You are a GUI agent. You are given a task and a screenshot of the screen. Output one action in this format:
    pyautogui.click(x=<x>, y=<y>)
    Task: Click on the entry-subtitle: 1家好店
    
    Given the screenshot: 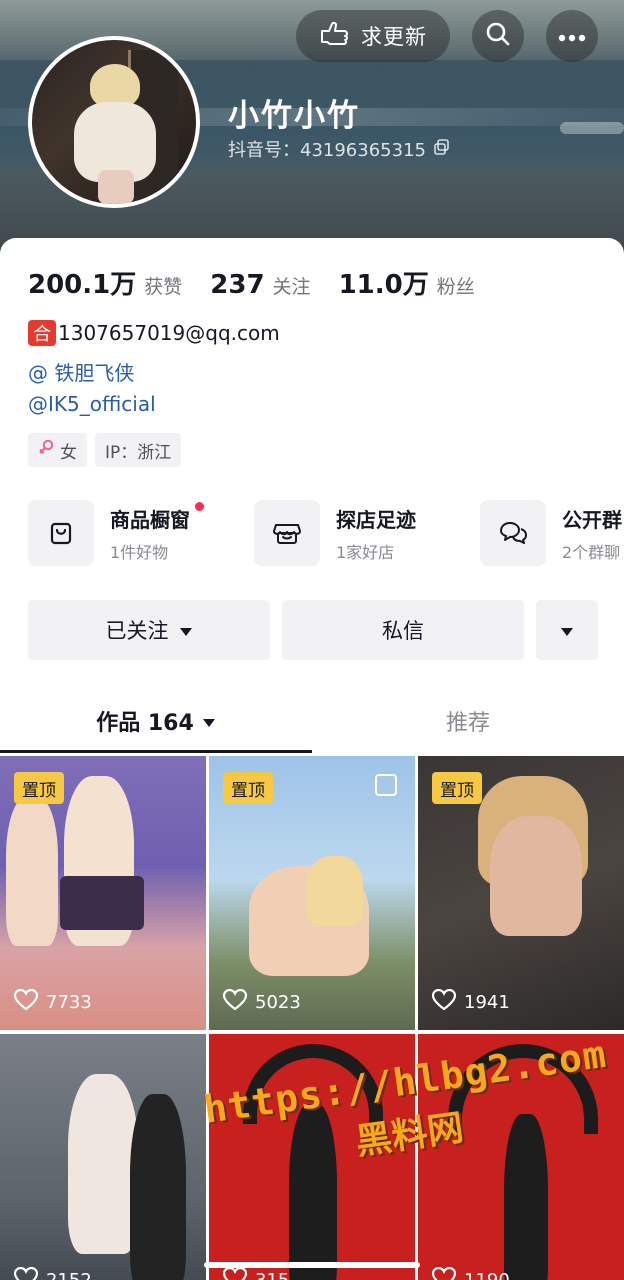 What is the action you would take?
    pyautogui.click(x=365, y=552)
    